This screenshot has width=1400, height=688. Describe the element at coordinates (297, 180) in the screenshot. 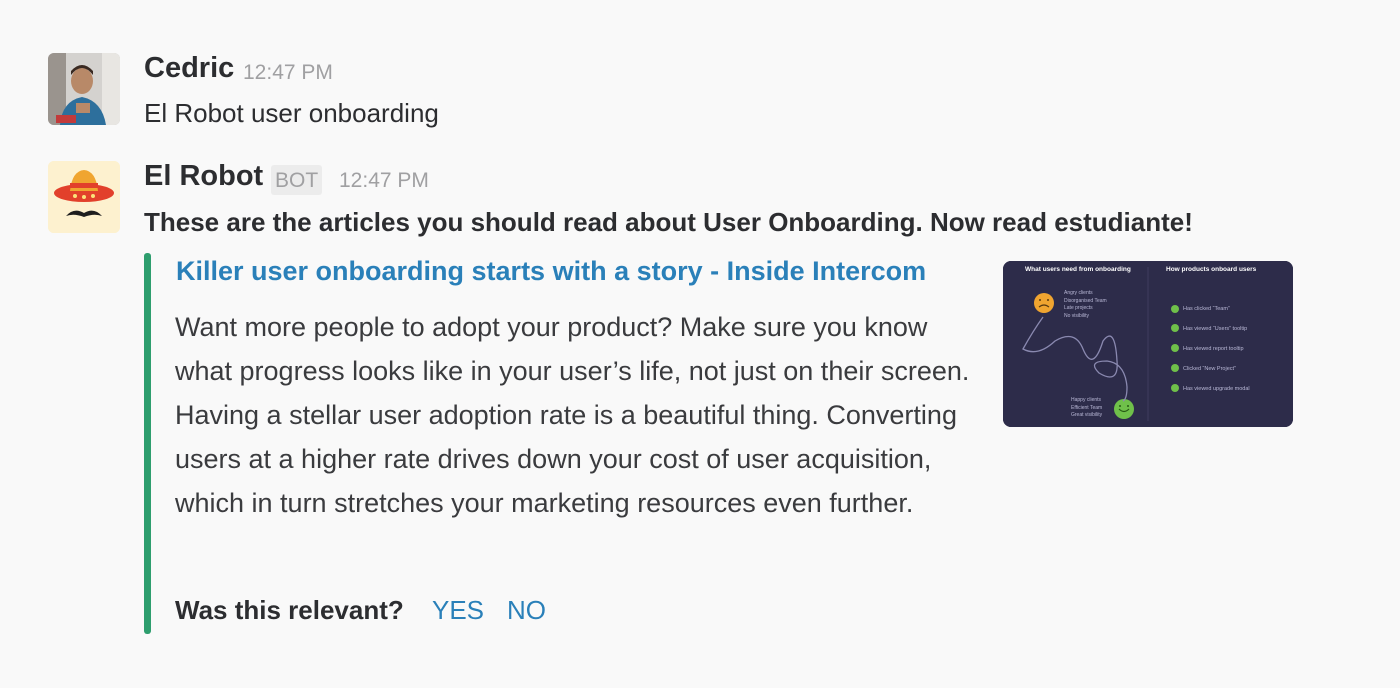

I see `bot-badge: BOT` at that location.